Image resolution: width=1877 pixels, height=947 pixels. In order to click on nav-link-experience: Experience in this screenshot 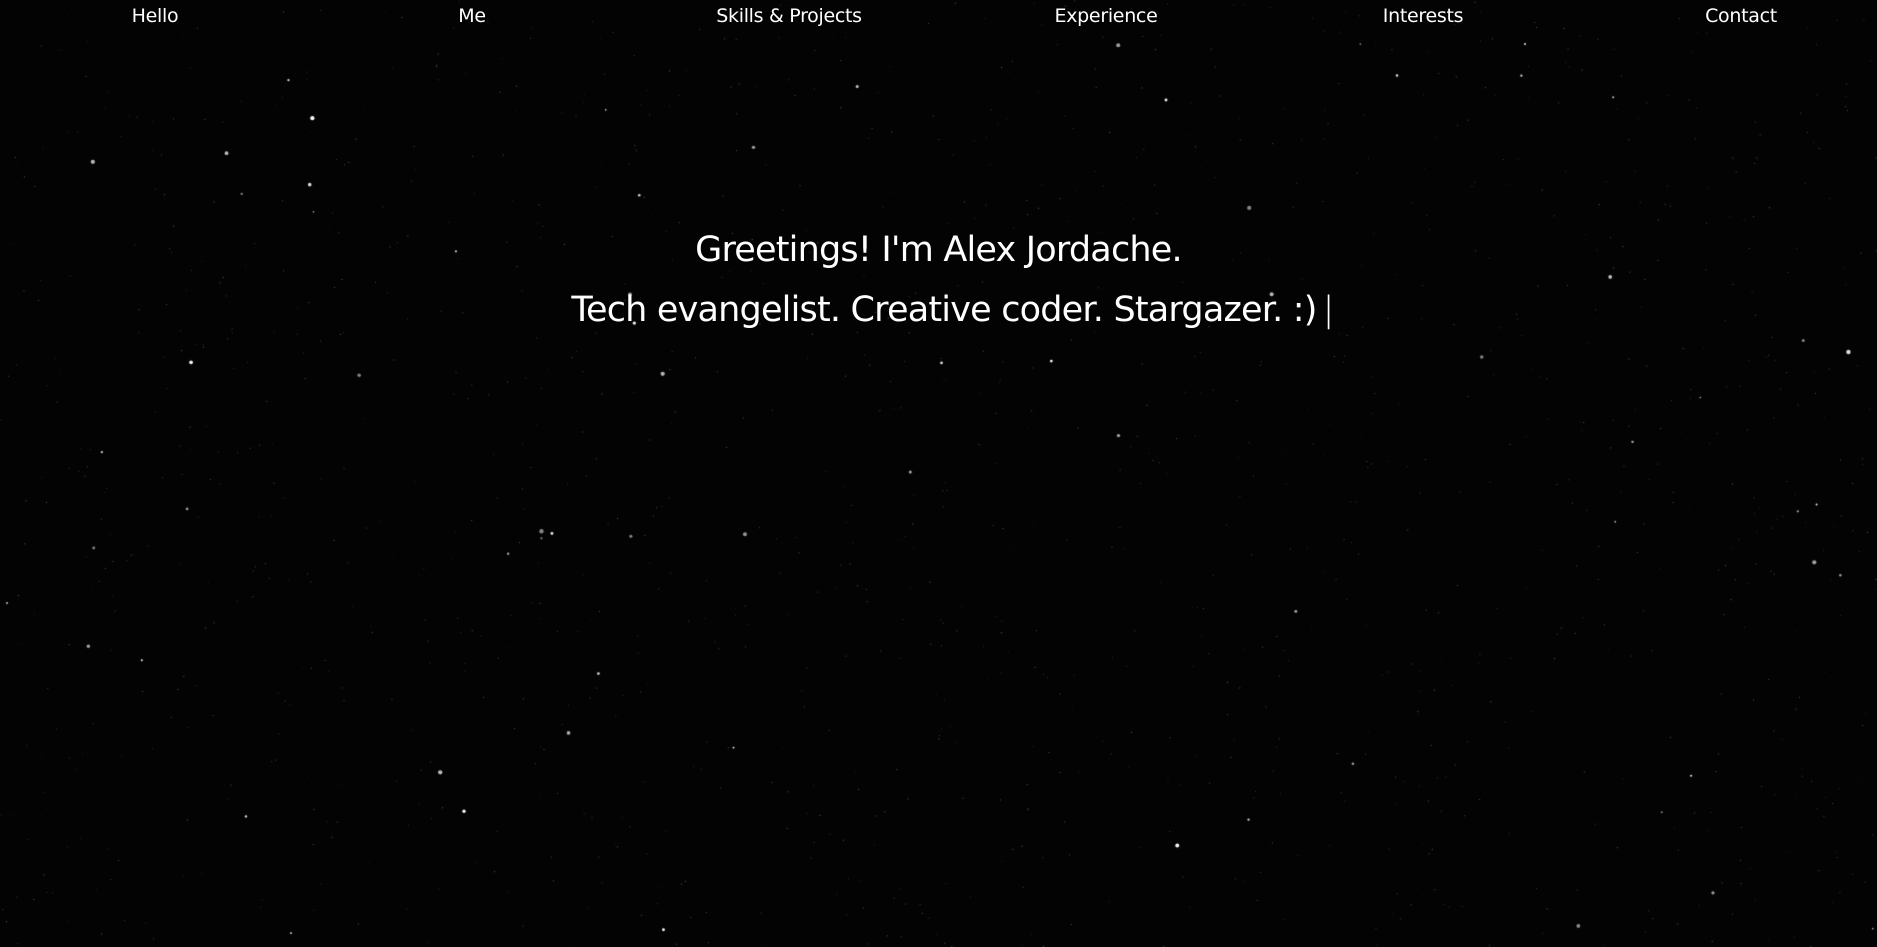, I will do `click(1106, 16)`.